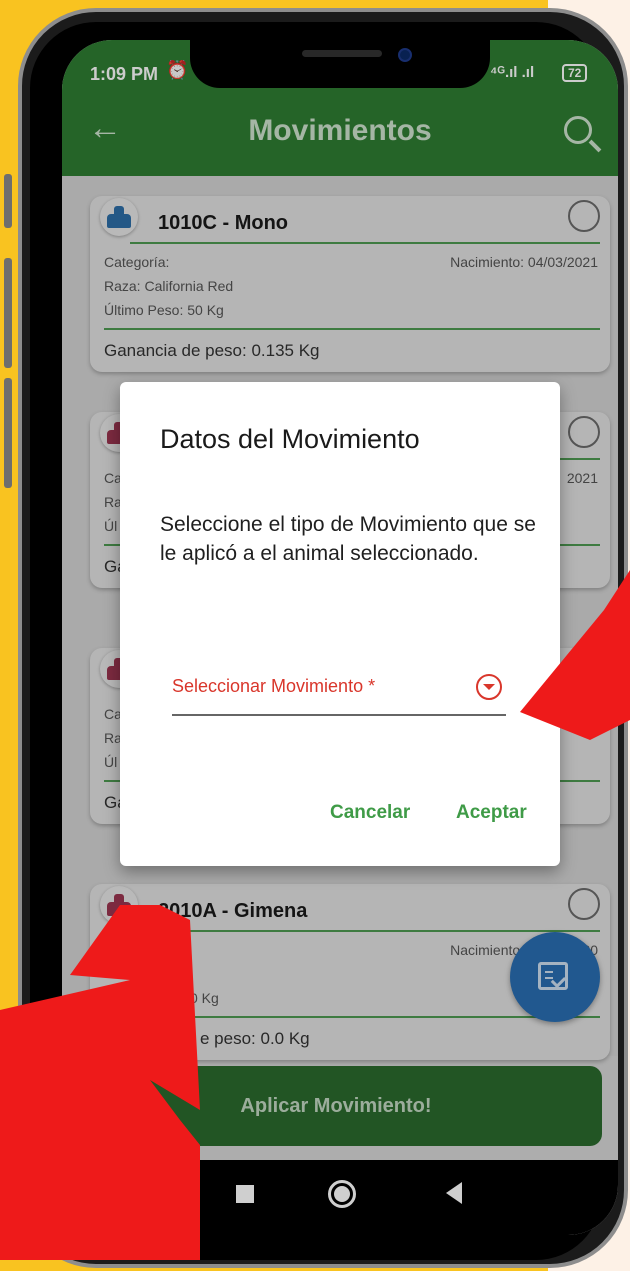 The height and width of the screenshot is (1271, 630). What do you see at coordinates (274, 686) in the screenshot?
I see `select-label: Seleccionar Movimiento *` at bounding box center [274, 686].